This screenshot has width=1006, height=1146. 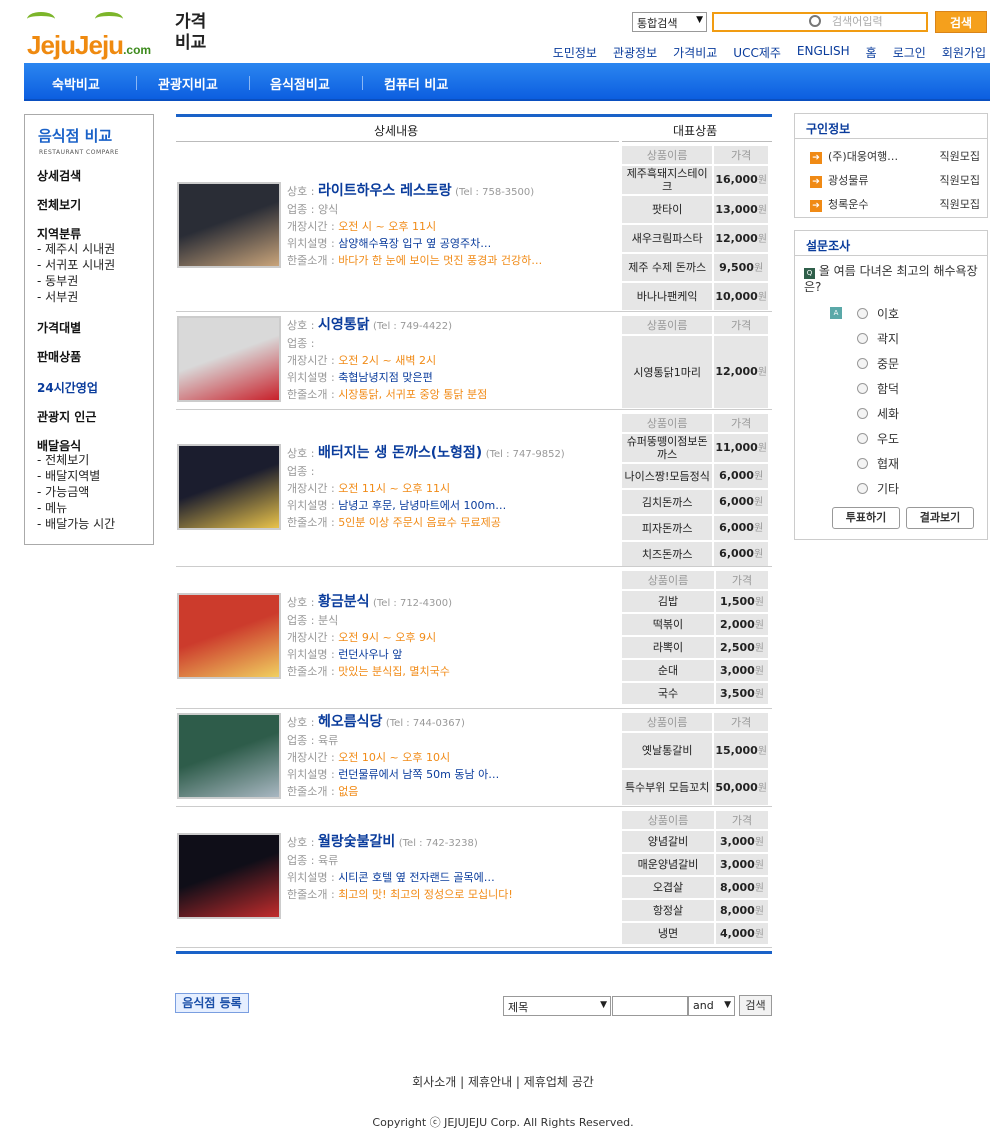 I want to click on restaurant-name: 라이트하우스 레스토랑, so click(x=385, y=191).